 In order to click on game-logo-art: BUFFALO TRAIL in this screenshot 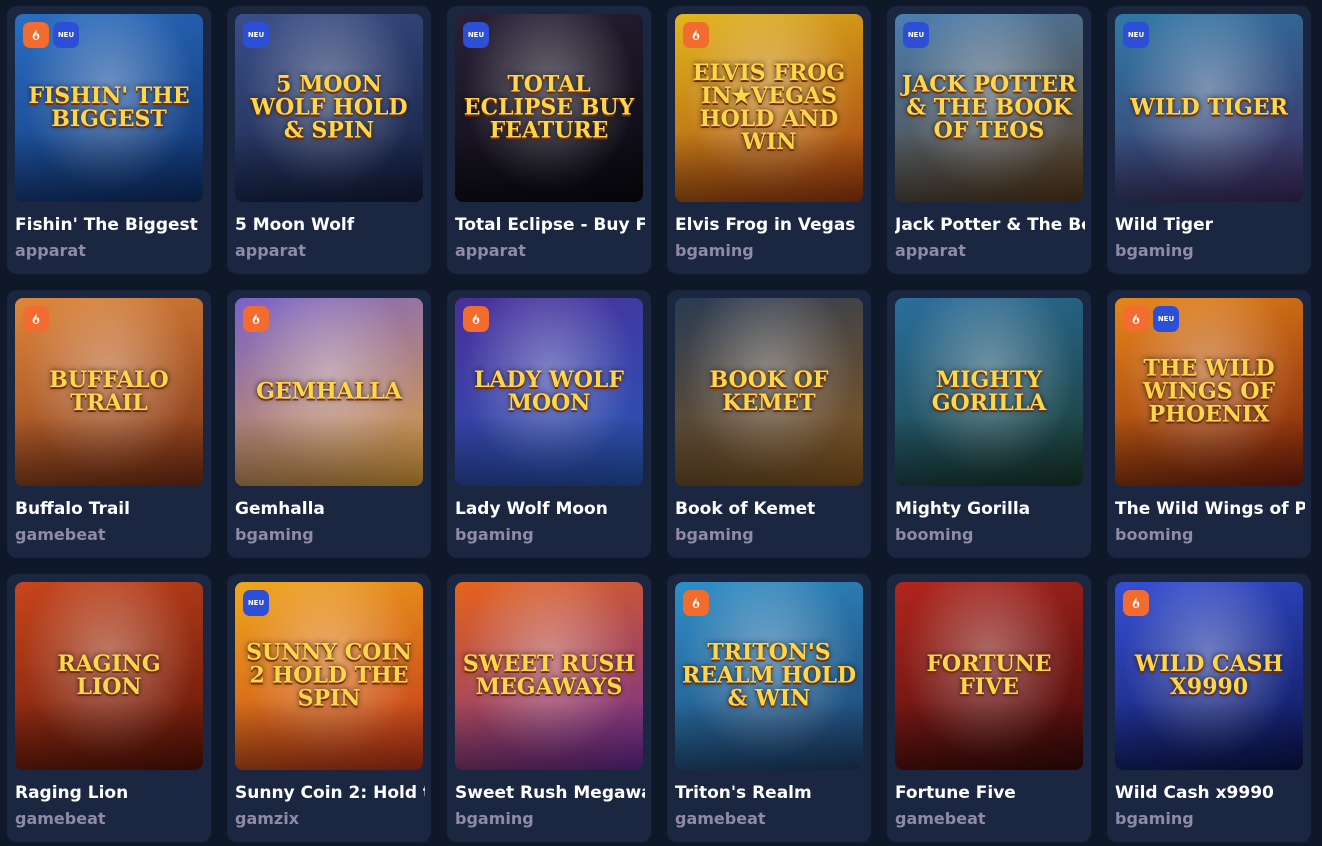, I will do `click(109, 391)`.